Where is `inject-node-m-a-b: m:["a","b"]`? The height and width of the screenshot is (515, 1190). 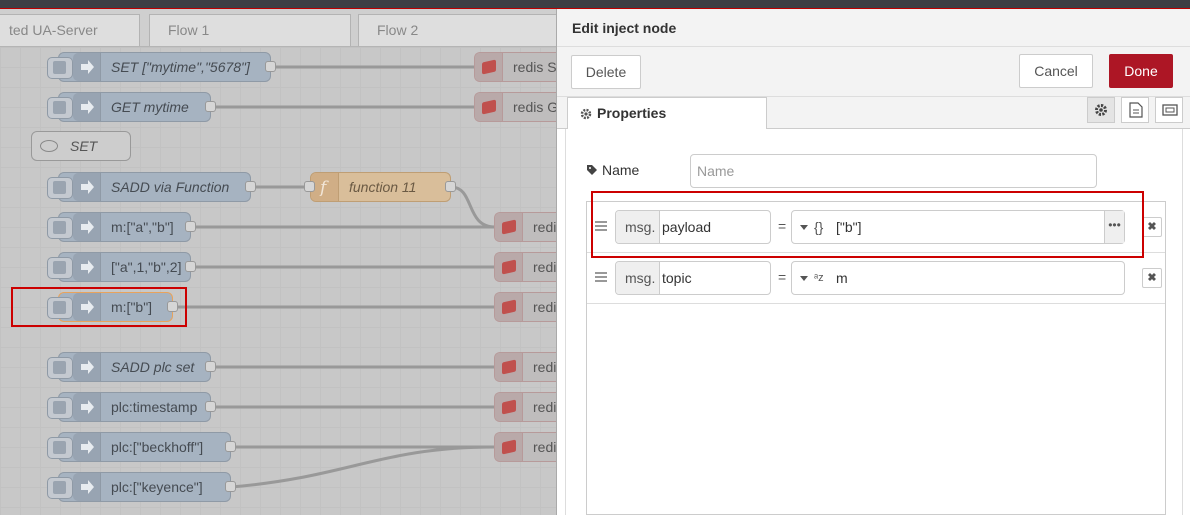 inject-node-m-a-b: m:["a","b"] is located at coordinates (119, 227).